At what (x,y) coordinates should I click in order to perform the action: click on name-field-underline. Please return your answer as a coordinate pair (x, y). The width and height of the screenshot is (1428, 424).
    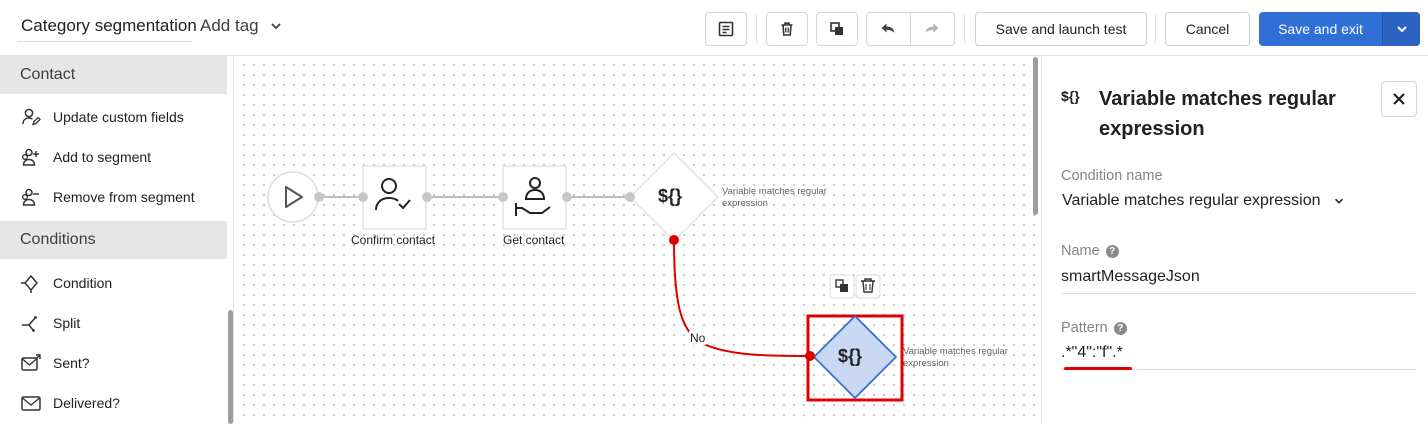
    Looking at the image, I should click on (1238, 293).